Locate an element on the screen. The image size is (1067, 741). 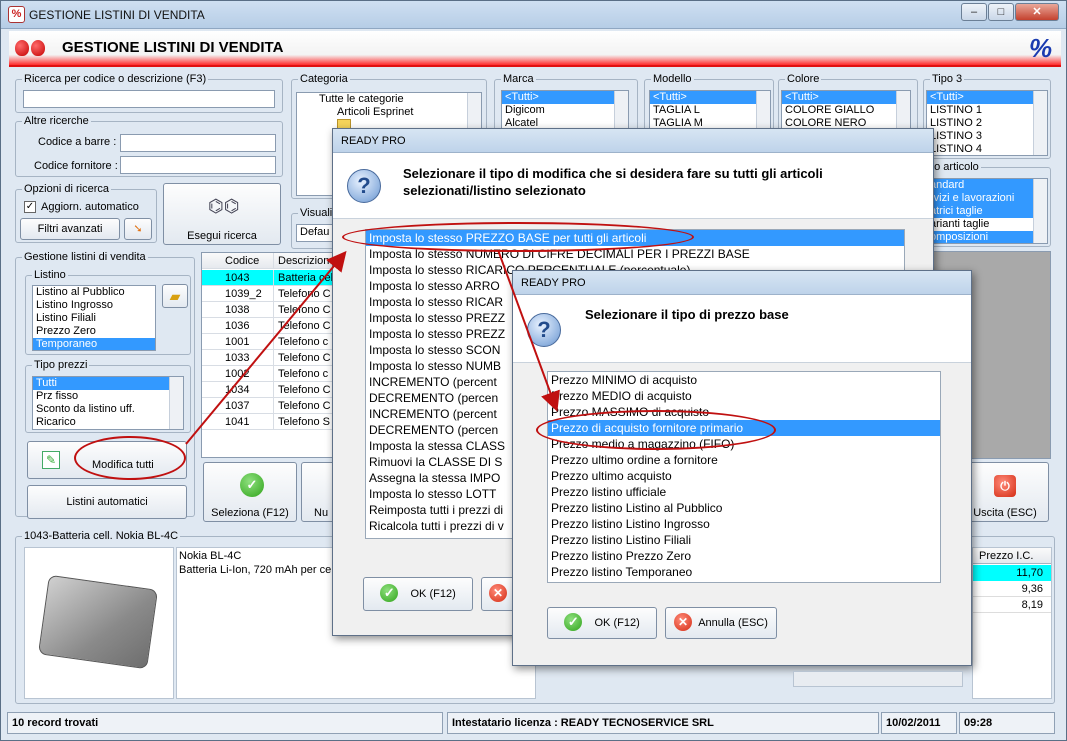
close-button: ✕ is located at coordinates (1037, 12).